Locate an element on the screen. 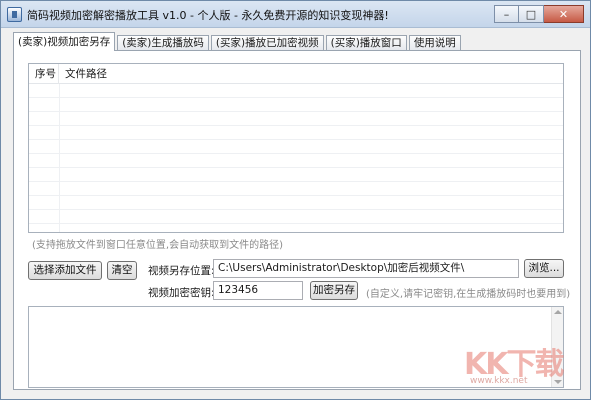 The height and width of the screenshot is (400, 591). site-watermark: KK下载 www.kkx.net is located at coordinates (520, 364).